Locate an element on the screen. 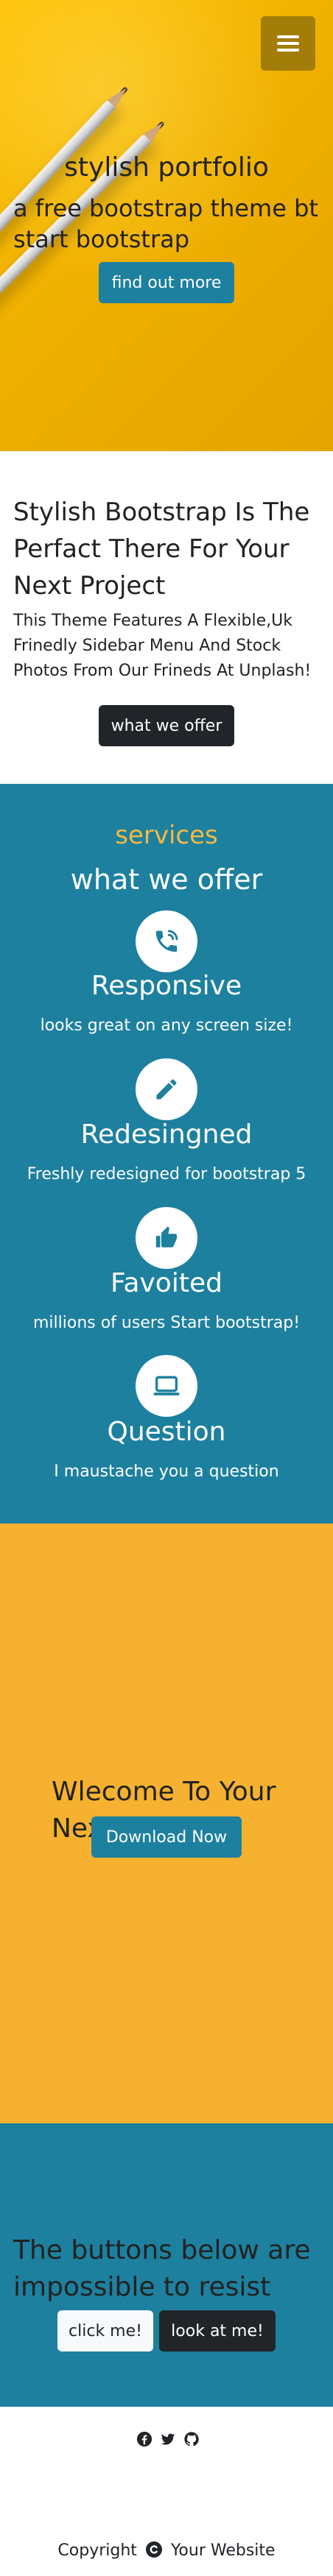 Image resolution: width=333 pixels, height=2576 pixels. service-title: Responsive is located at coordinates (166, 986).